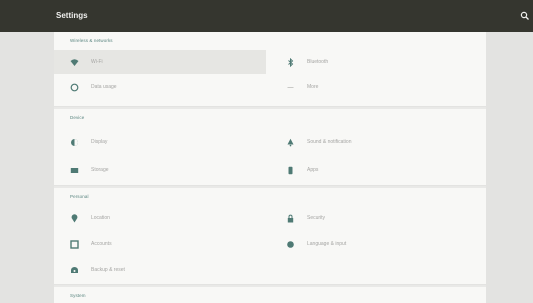 This screenshot has height=303, width=533. Describe the element at coordinates (316, 218) in the screenshot. I see `setting-item-label: Security` at that location.